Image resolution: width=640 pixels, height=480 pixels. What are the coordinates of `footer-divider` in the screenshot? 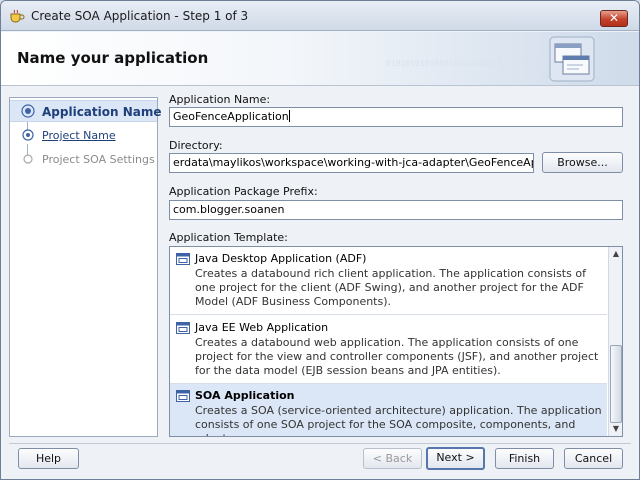 It's located at (320, 443).